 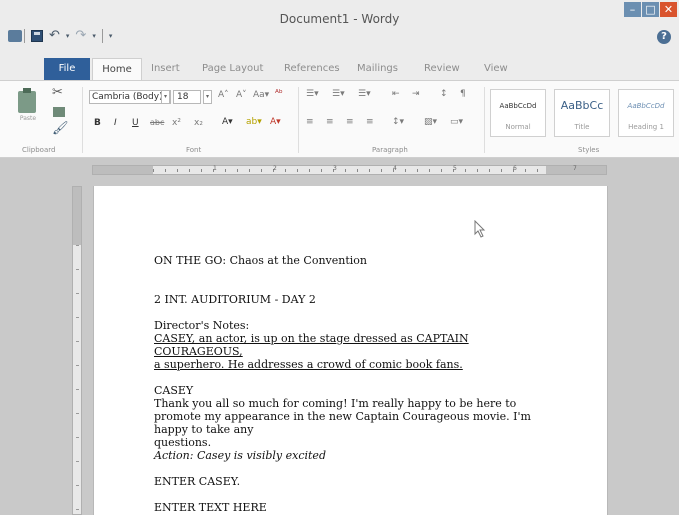 I want to click on tab-mailings: Mailings, so click(x=377, y=69).